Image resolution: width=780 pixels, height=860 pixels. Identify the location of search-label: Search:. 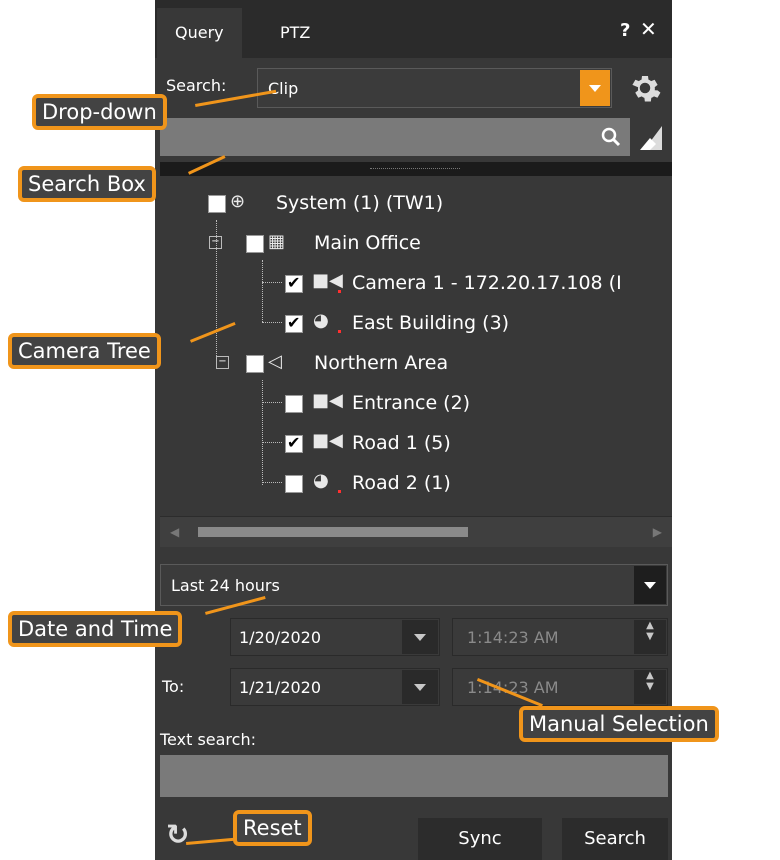
(196, 85).